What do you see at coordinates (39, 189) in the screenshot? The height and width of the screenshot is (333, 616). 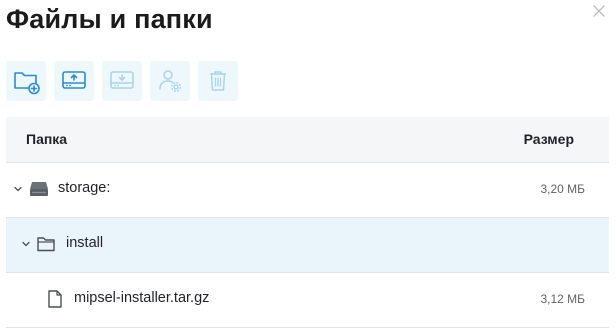 I see `drive-icon` at bounding box center [39, 189].